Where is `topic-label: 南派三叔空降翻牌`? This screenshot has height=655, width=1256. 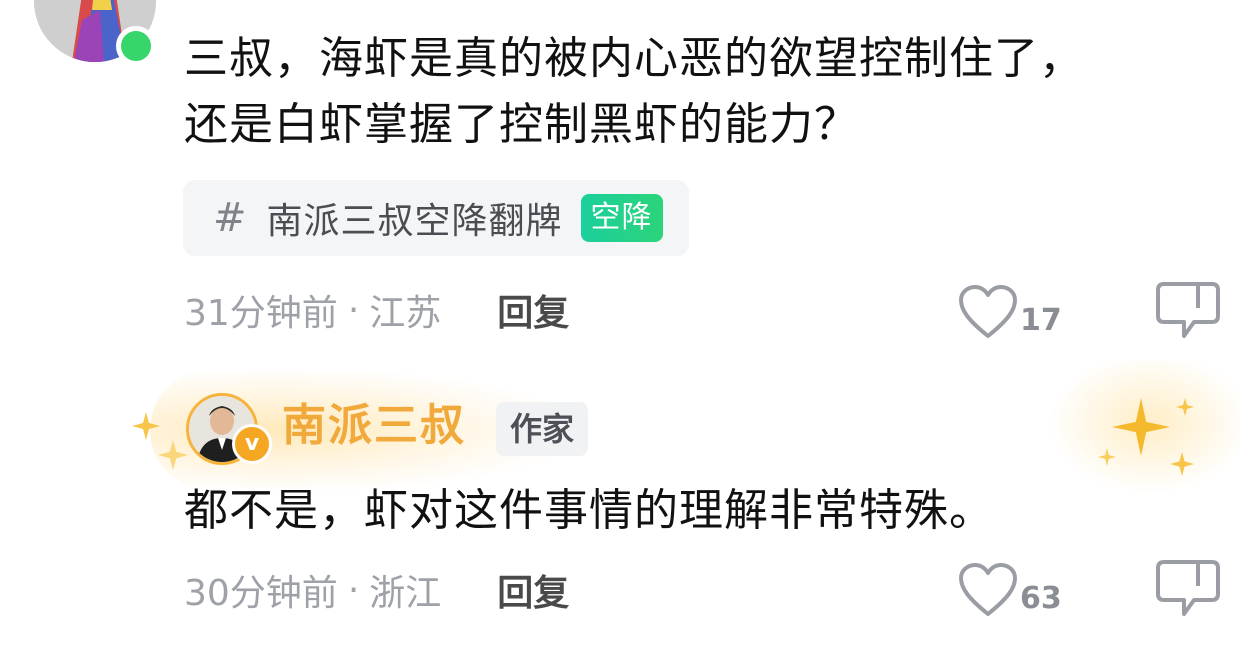
topic-label: 南派三叔空降翻牌 is located at coordinates (414, 221).